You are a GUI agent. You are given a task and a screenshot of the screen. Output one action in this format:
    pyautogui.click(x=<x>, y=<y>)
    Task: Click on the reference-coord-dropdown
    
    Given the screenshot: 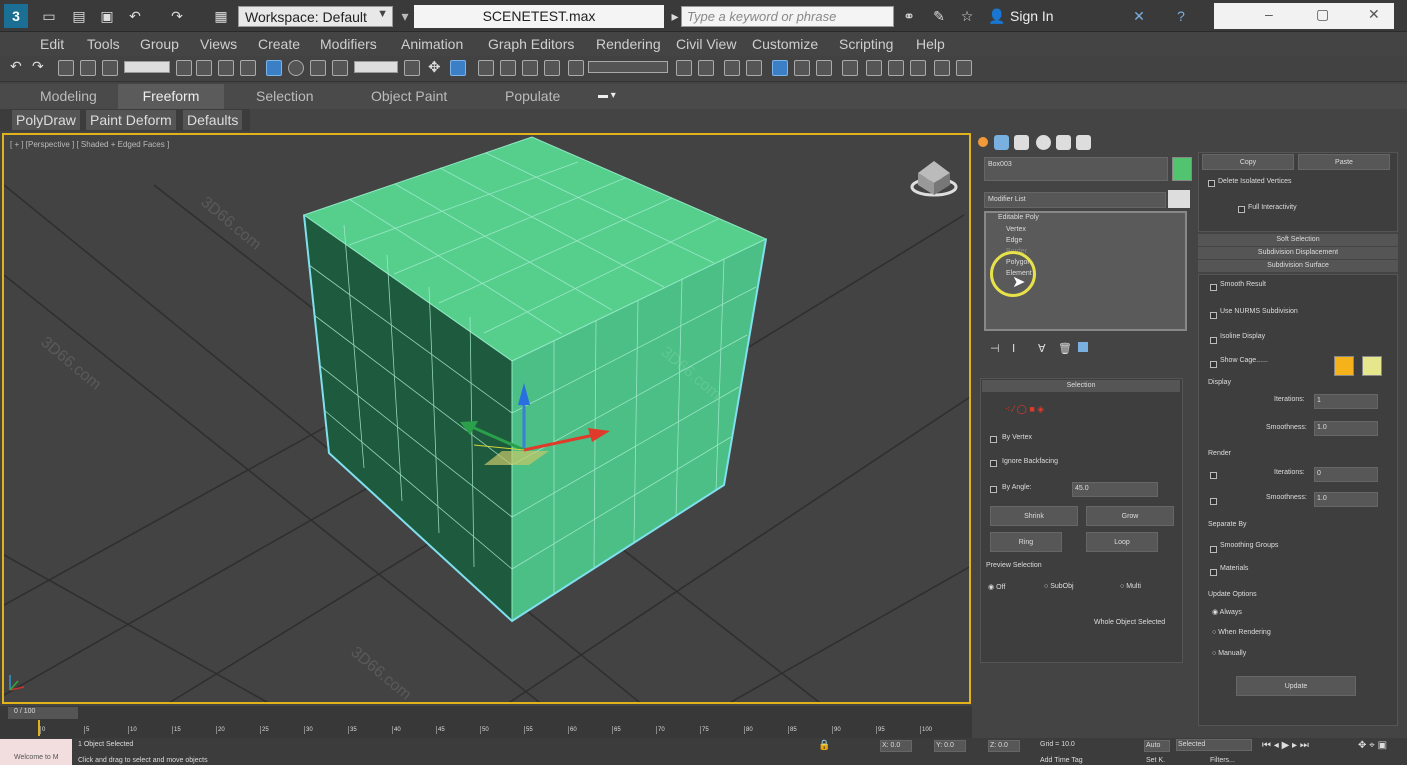 What is the action you would take?
    pyautogui.click(x=376, y=67)
    